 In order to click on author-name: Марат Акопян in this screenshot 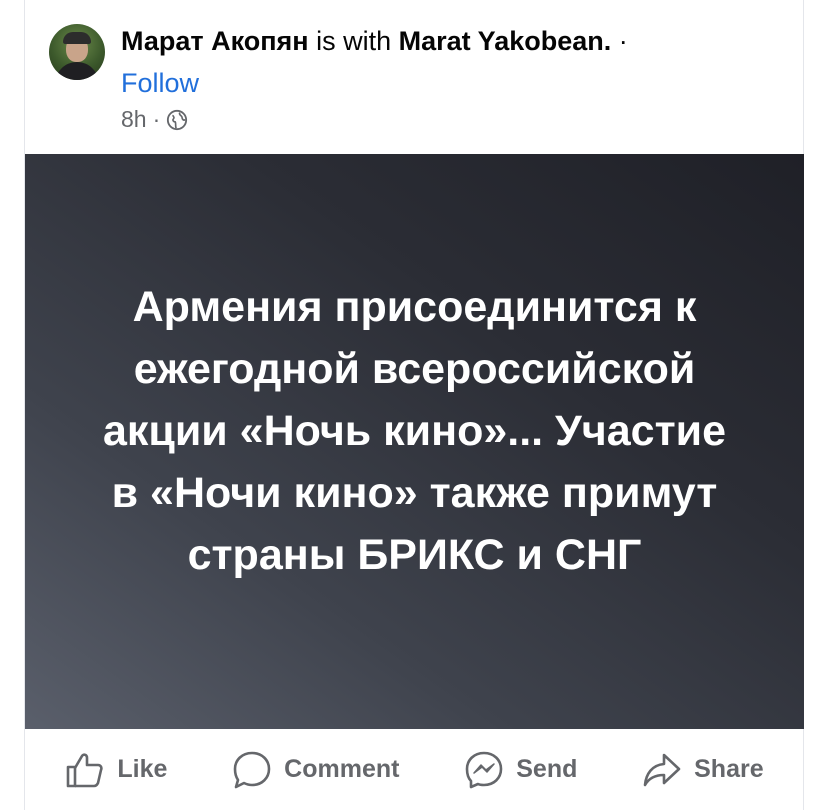, I will do `click(215, 41)`.